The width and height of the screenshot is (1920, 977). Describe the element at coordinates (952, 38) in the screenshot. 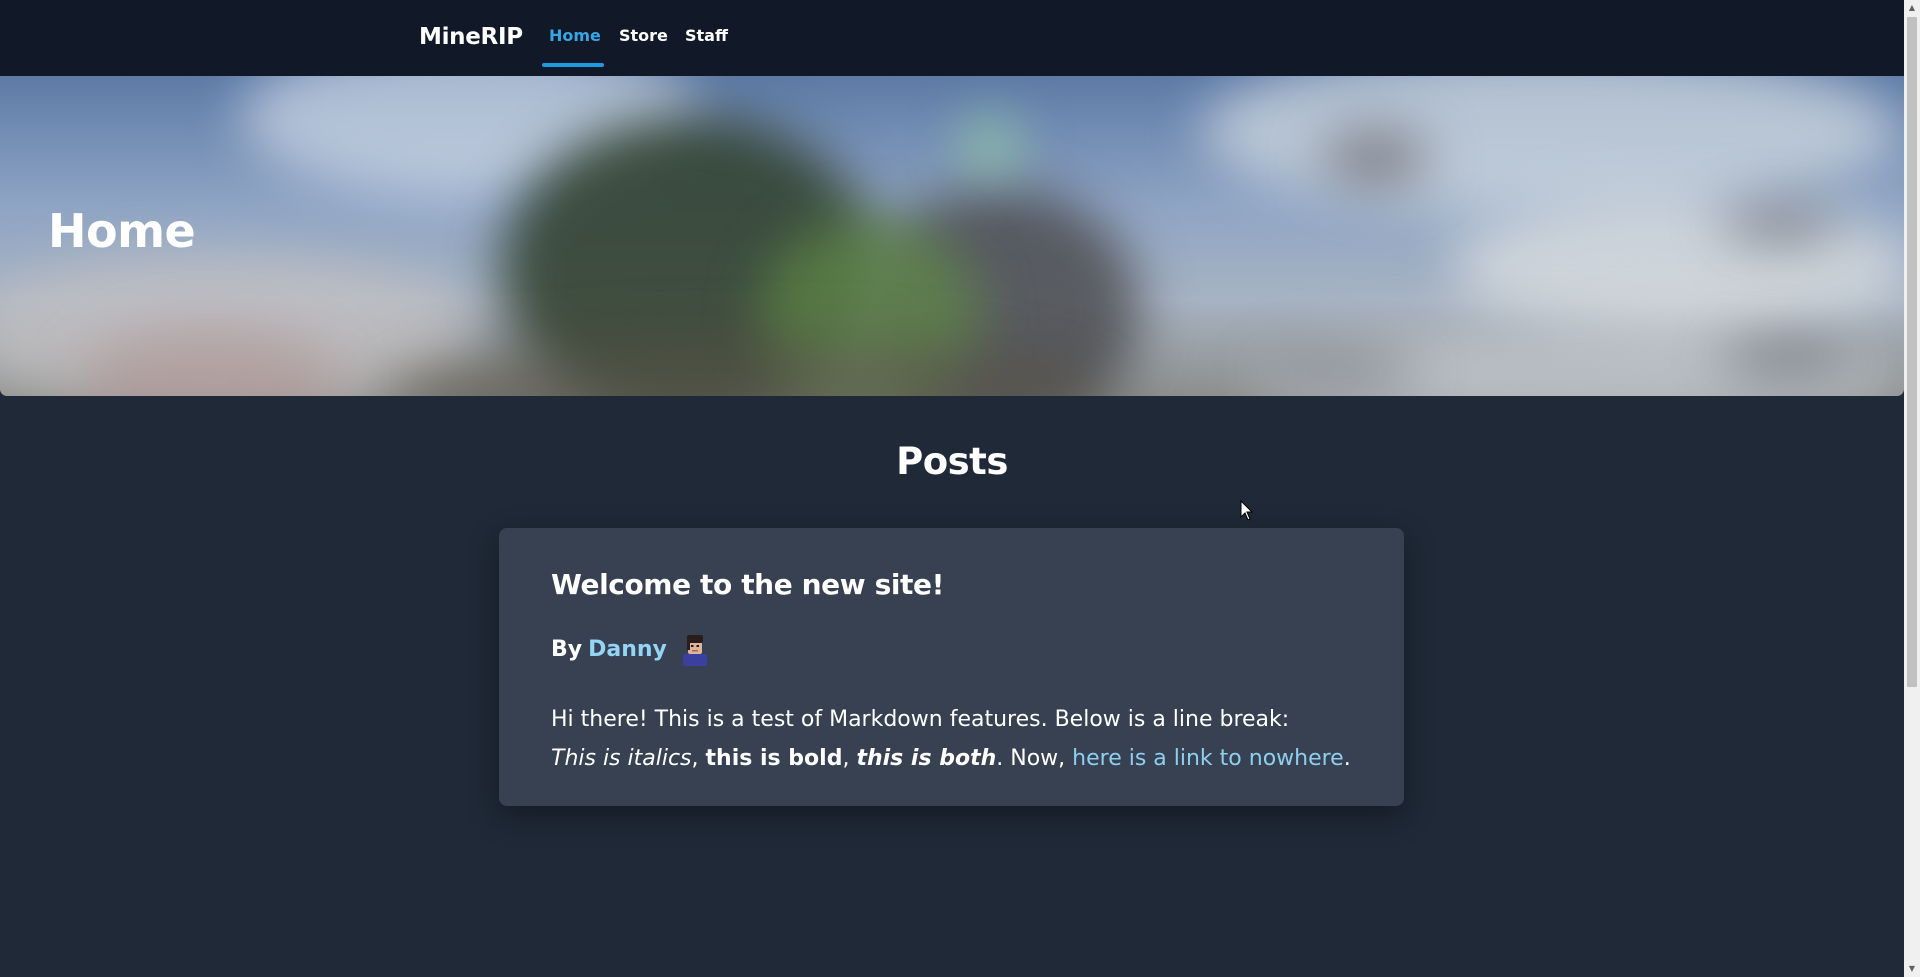

I see `top-navigation-bar: MineRIP Home Store Staff` at that location.